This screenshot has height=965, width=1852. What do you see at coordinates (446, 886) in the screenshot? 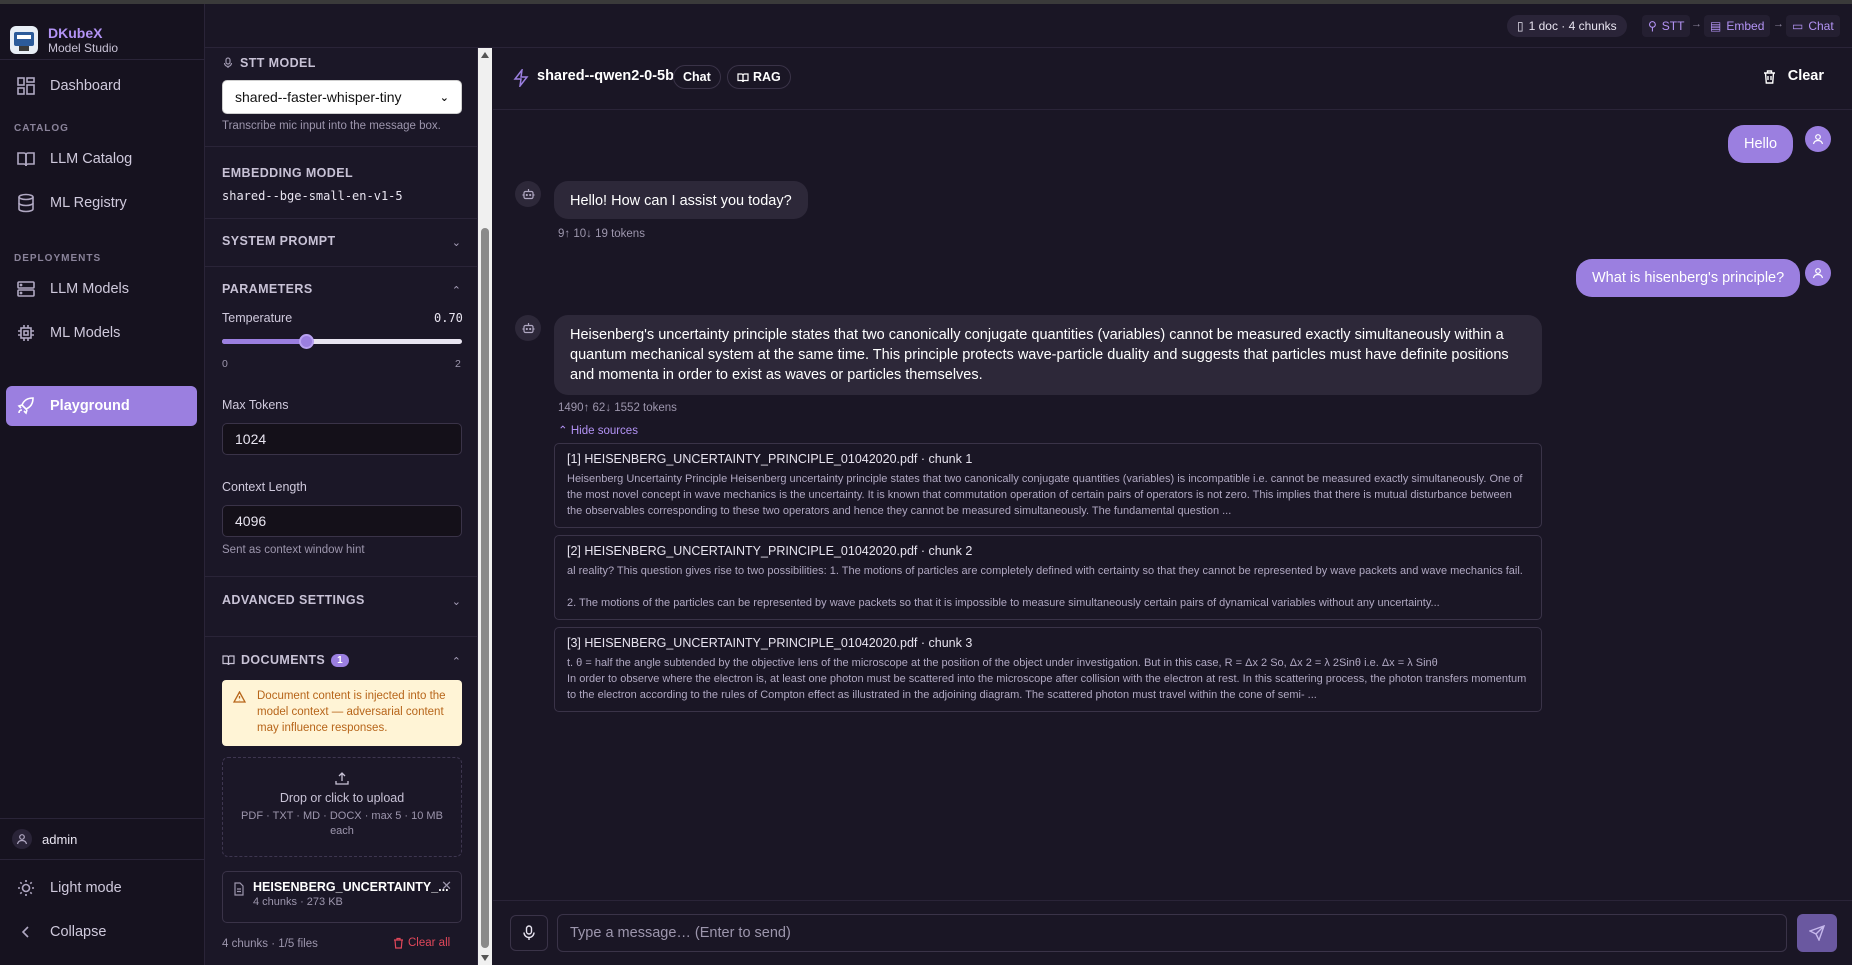
I see `close-icon: ✕` at bounding box center [446, 886].